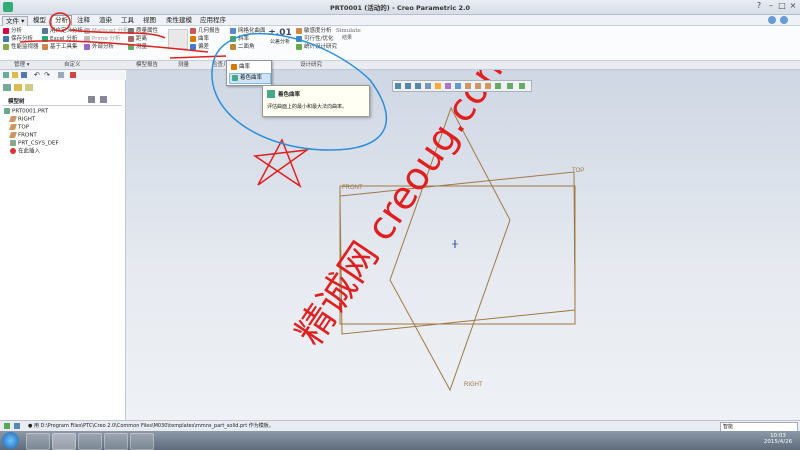 The width and height of the screenshot is (800, 450). I want to click on regenerate-icon, so click(61, 75).